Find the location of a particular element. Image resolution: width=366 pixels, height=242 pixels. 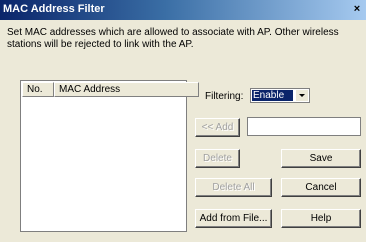

filtering-select: Enable is located at coordinates (280, 95).